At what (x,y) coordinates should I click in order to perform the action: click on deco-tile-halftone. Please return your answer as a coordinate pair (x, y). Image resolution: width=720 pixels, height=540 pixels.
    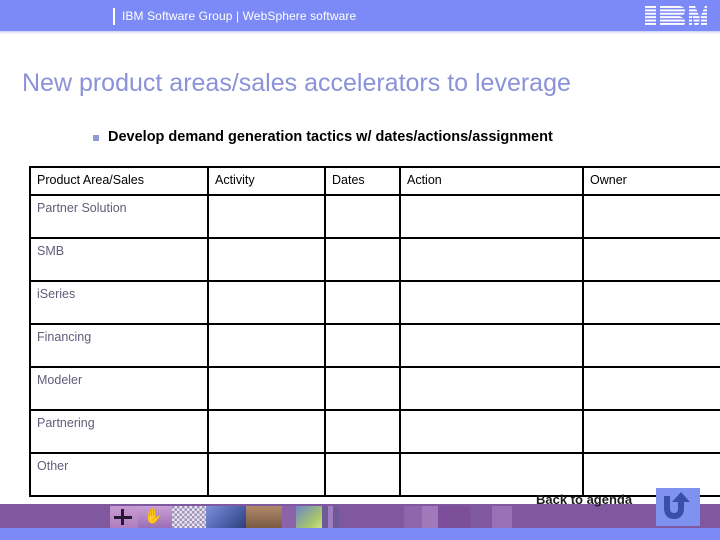
    Looking at the image, I should click on (189, 517).